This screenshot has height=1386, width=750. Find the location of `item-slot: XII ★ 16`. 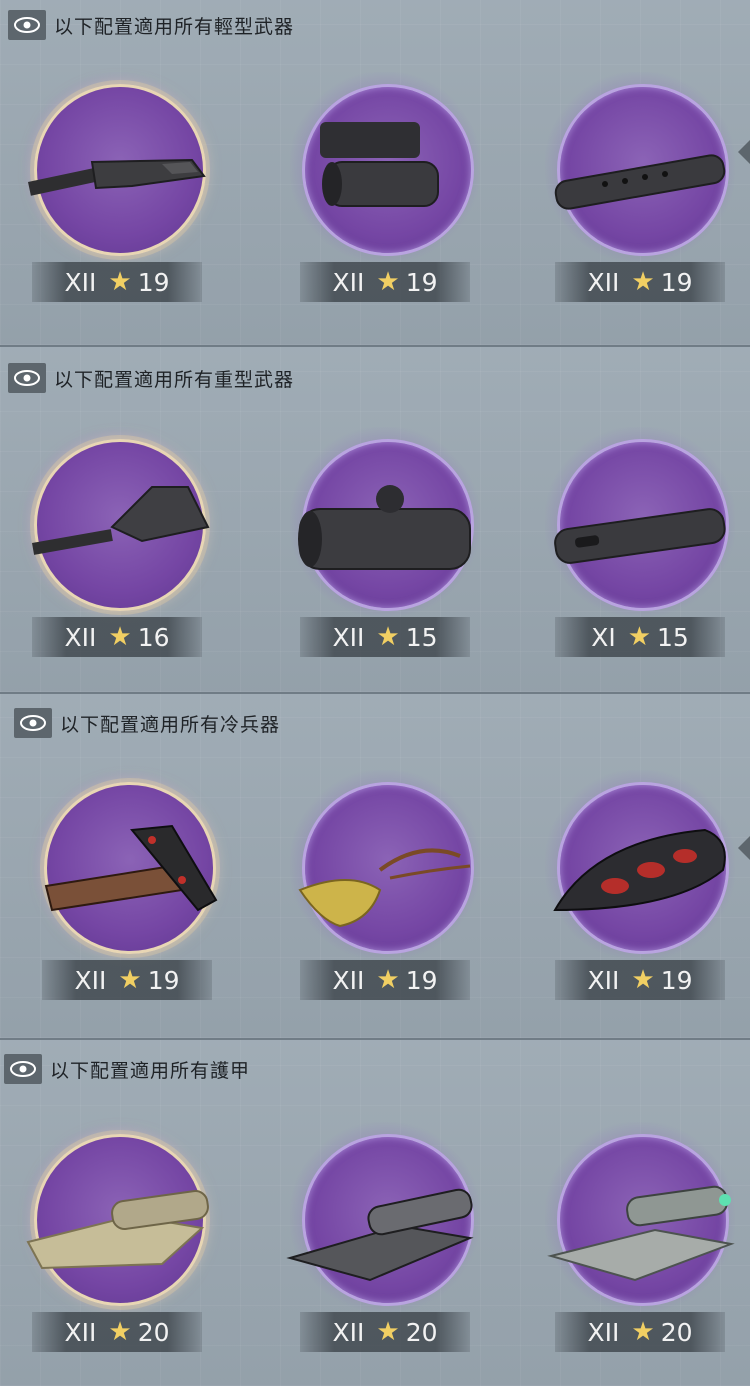

item-slot: XII ★ 16 is located at coordinates (117, 547).